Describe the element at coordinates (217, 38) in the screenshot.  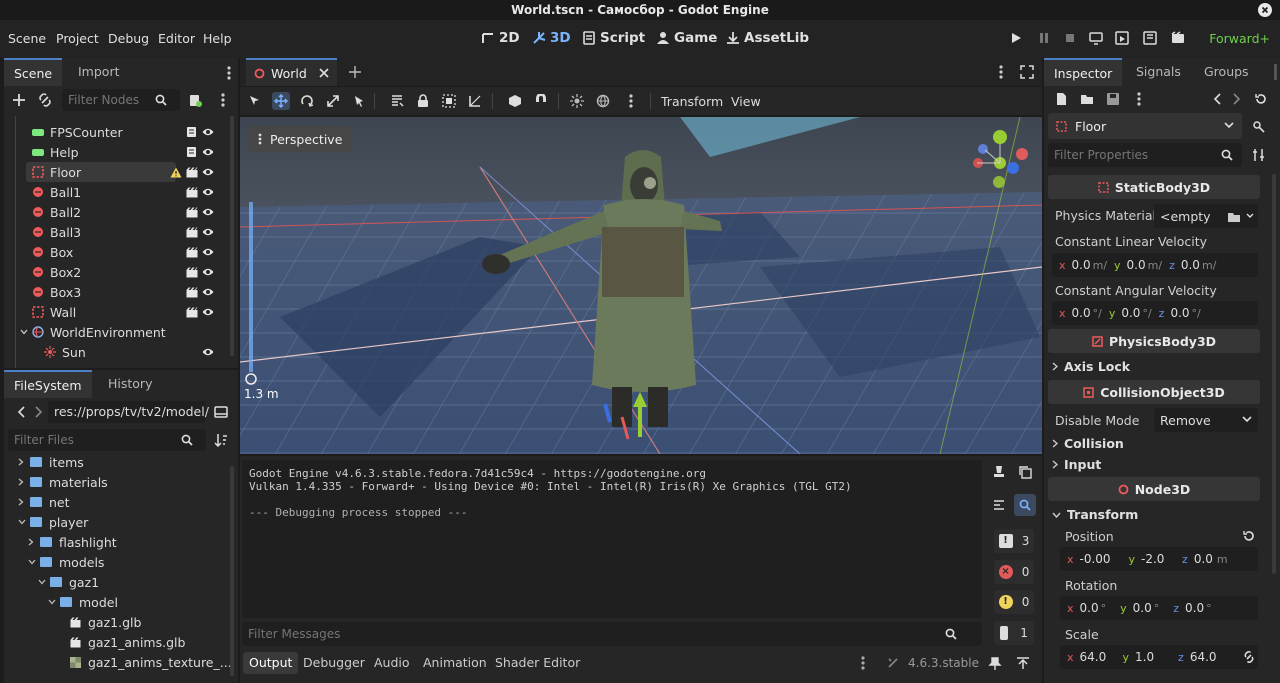
I see `menu-help: Help` at that location.